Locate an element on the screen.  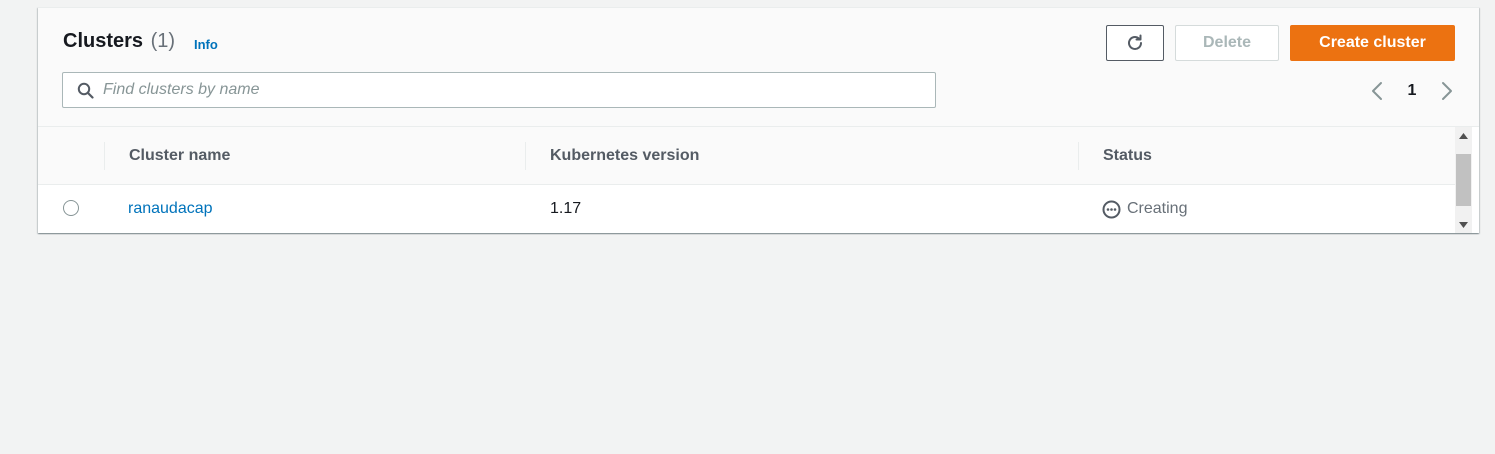
table-scrollbar is located at coordinates (1463, 180).